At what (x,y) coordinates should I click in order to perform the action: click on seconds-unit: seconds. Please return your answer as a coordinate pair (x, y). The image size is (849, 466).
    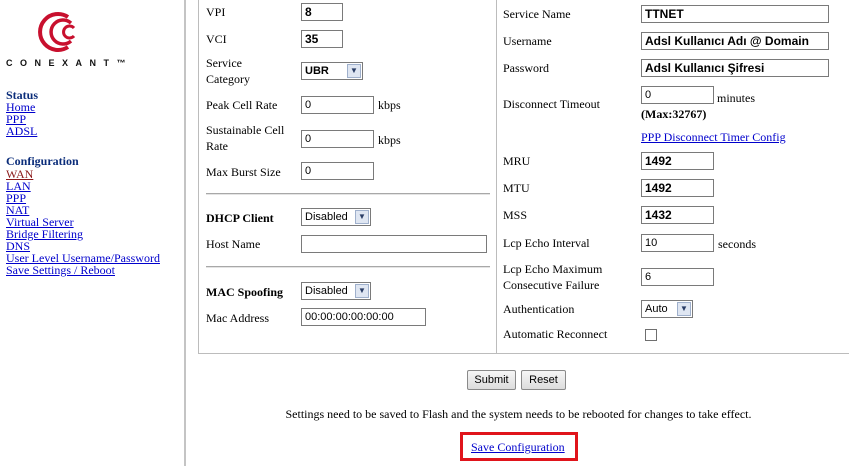
    Looking at the image, I should click on (737, 244).